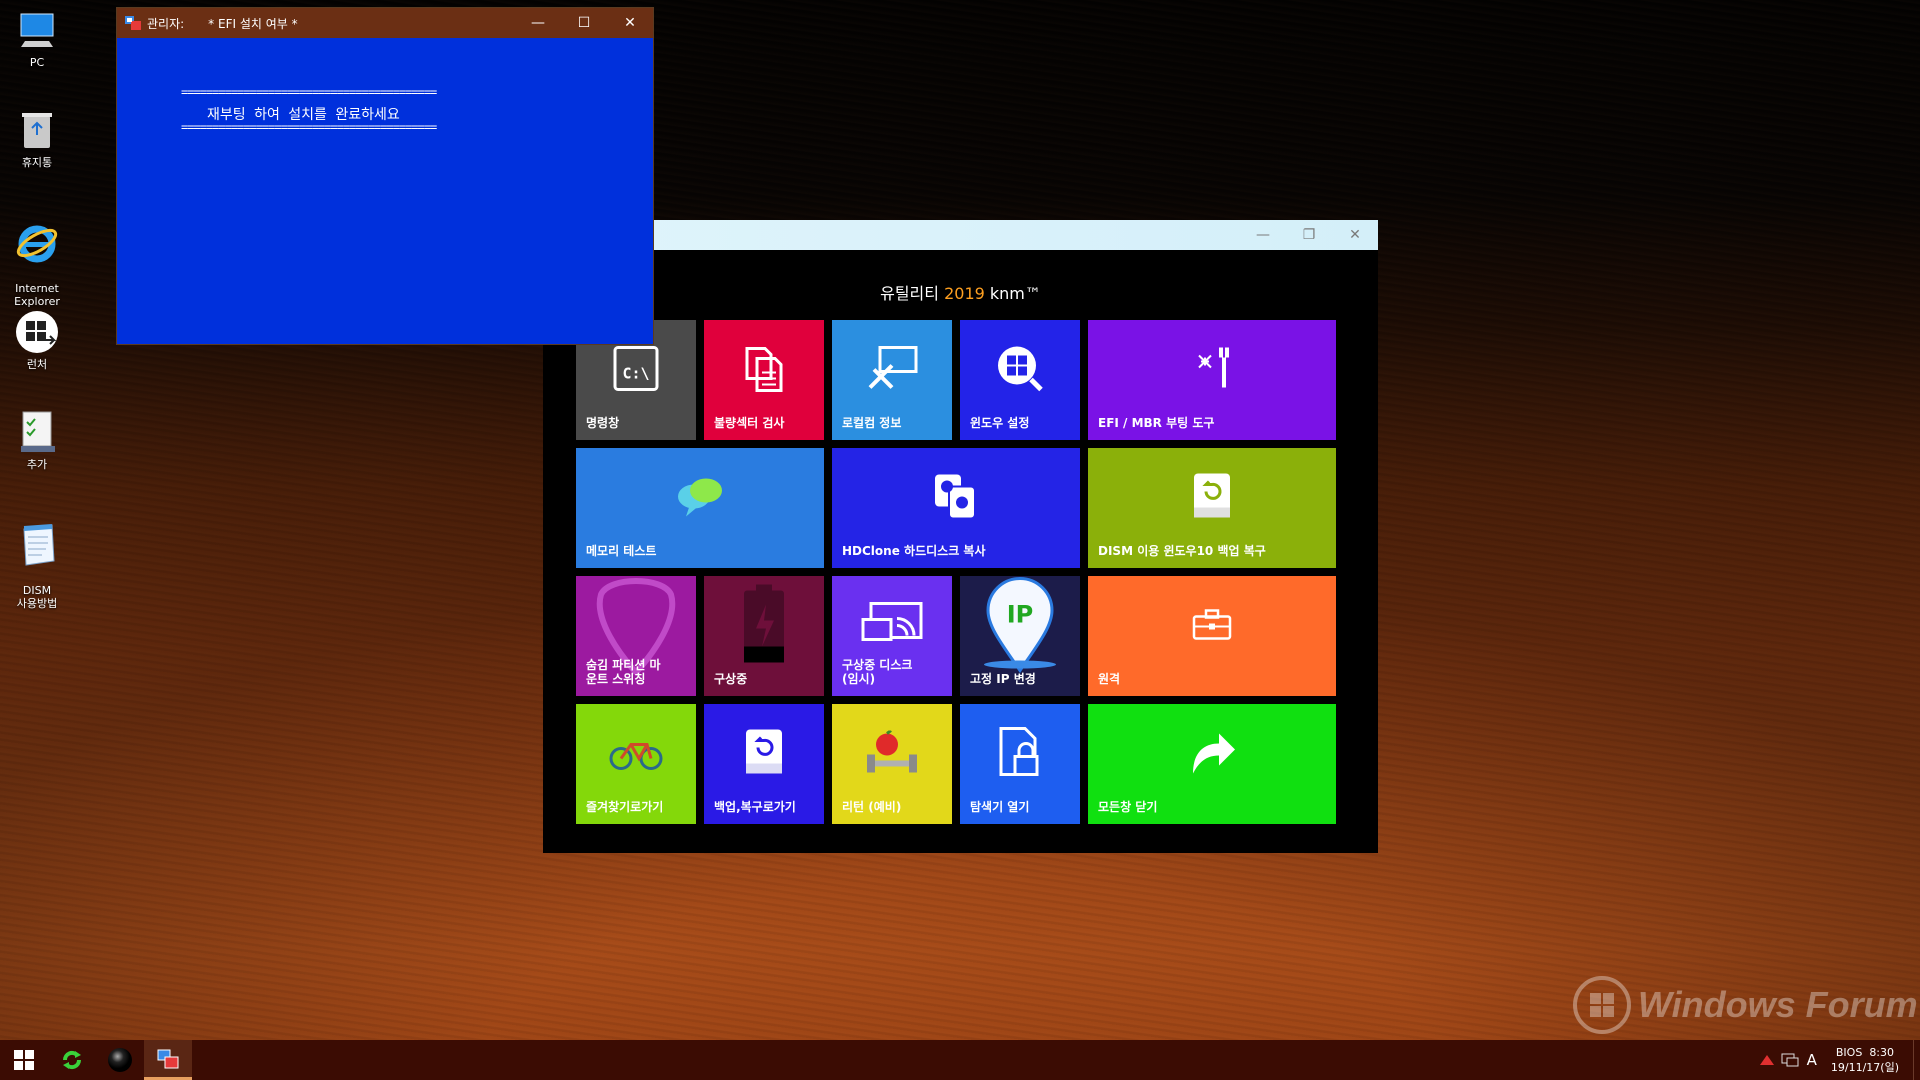  Describe the element at coordinates (1212, 370) in the screenshot. I see `wrench-sparkle-icon` at that location.